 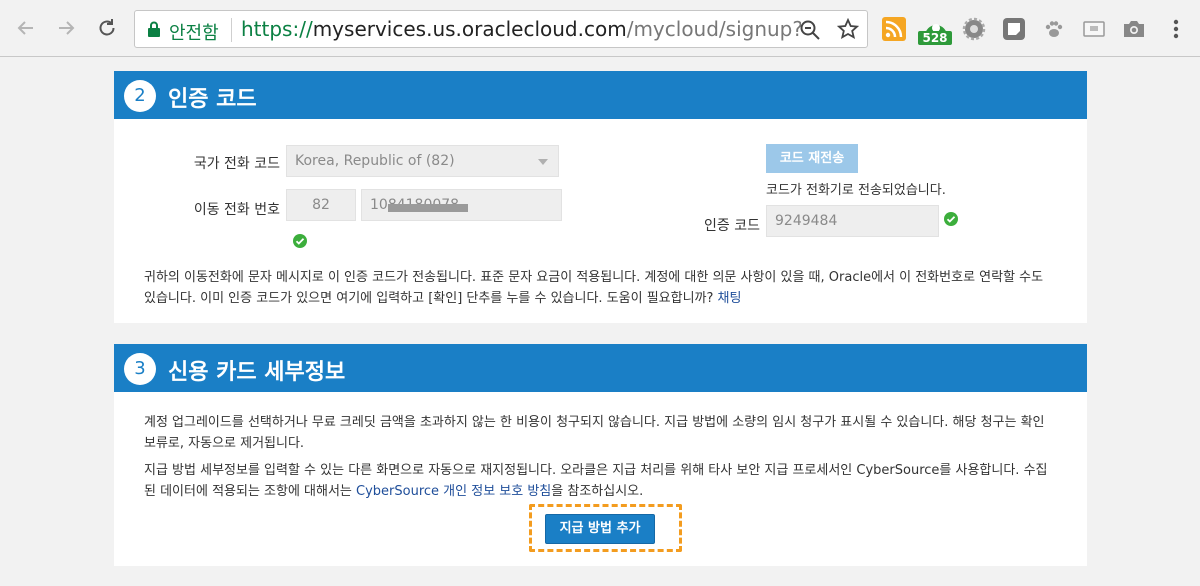 What do you see at coordinates (810, 30) in the screenshot?
I see `zoom-icon` at bounding box center [810, 30].